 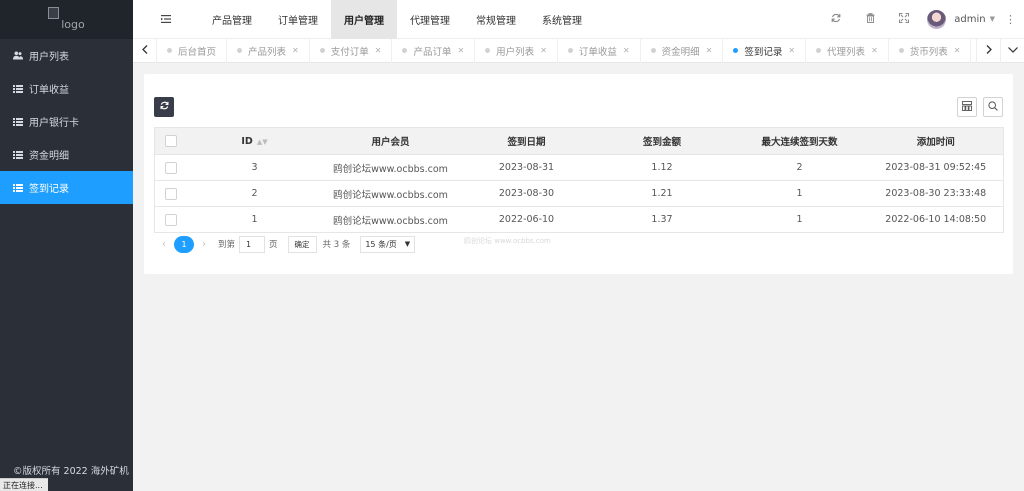 What do you see at coordinates (71, 471) in the screenshot?
I see `copyright: ©版权所有 2022 海外矿机` at bounding box center [71, 471].